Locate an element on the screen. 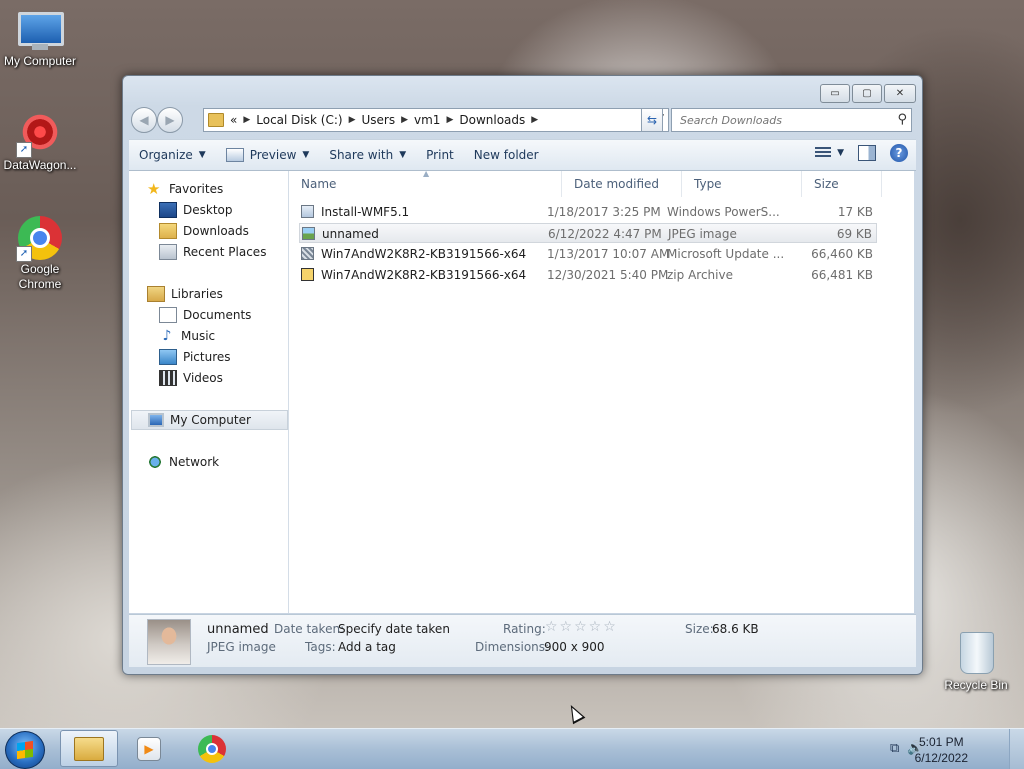 This screenshot has width=1024, height=769. taskbar-explorer-button is located at coordinates (89, 748).